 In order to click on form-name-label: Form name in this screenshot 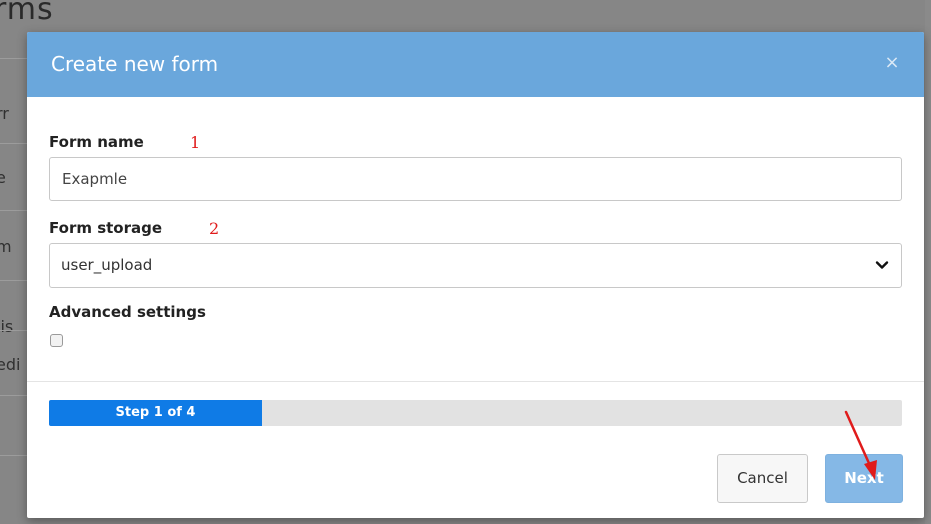, I will do `click(96, 142)`.